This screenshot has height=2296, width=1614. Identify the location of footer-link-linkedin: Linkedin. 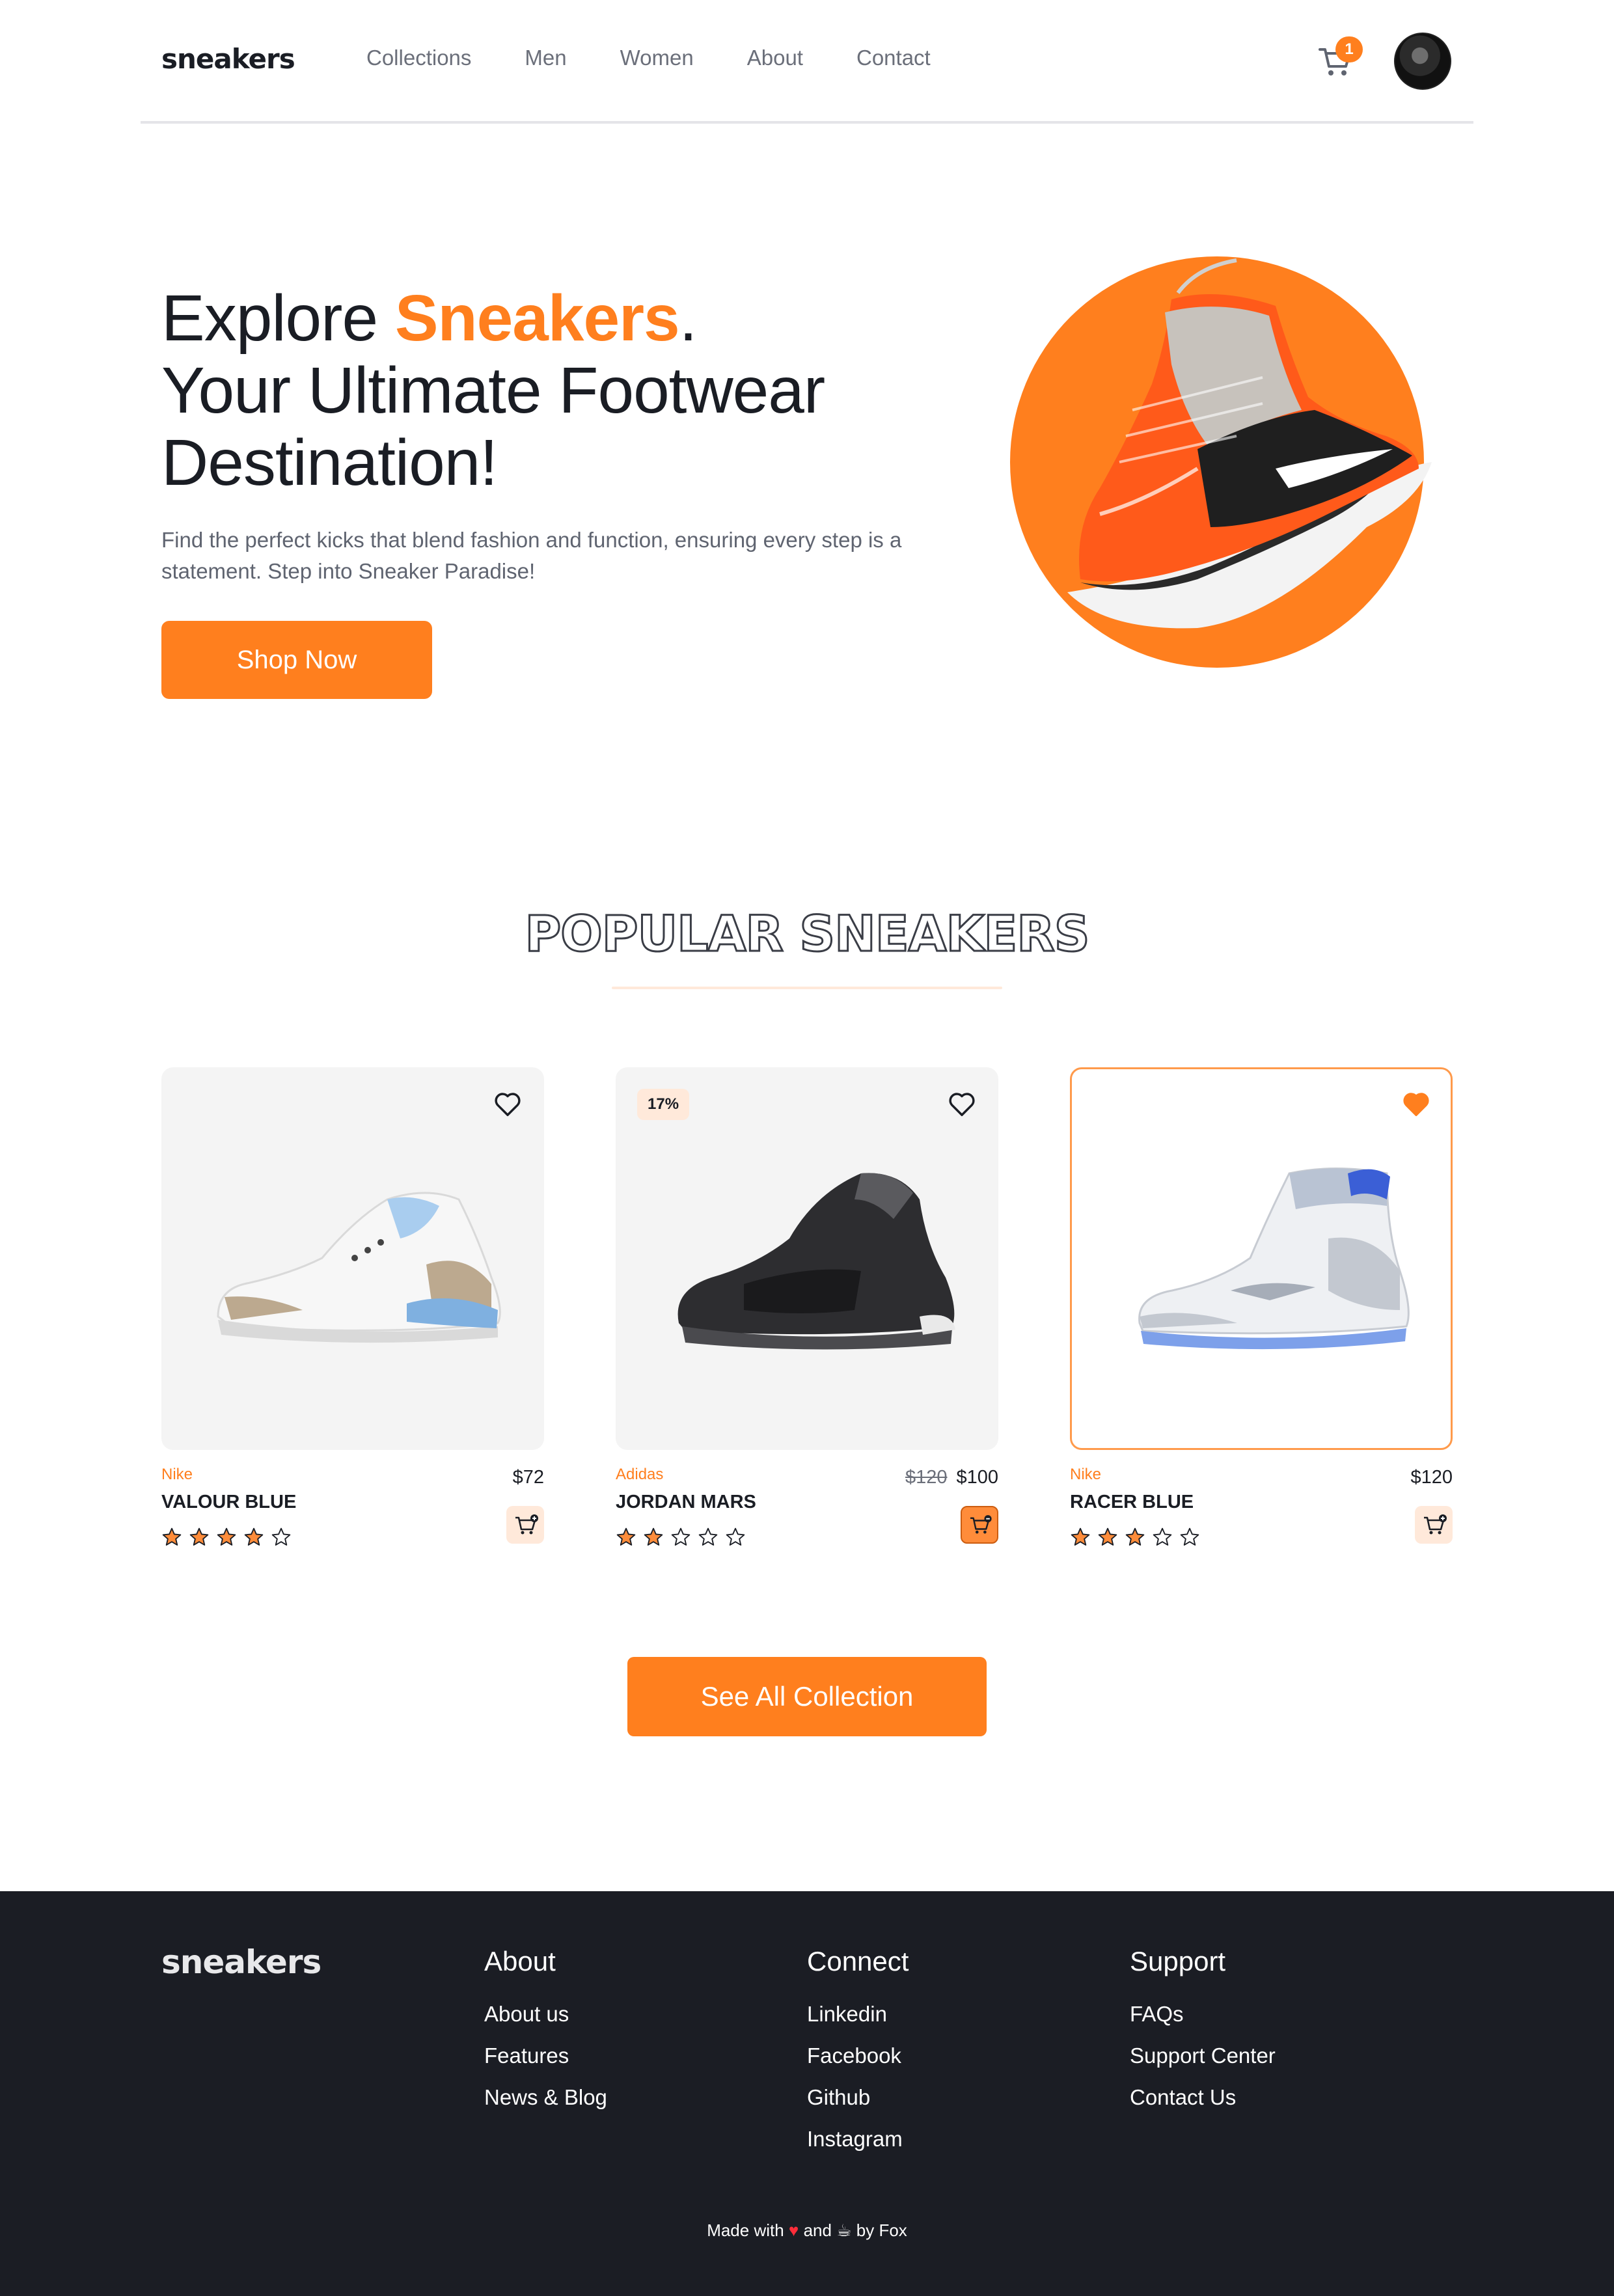
(858, 2014).